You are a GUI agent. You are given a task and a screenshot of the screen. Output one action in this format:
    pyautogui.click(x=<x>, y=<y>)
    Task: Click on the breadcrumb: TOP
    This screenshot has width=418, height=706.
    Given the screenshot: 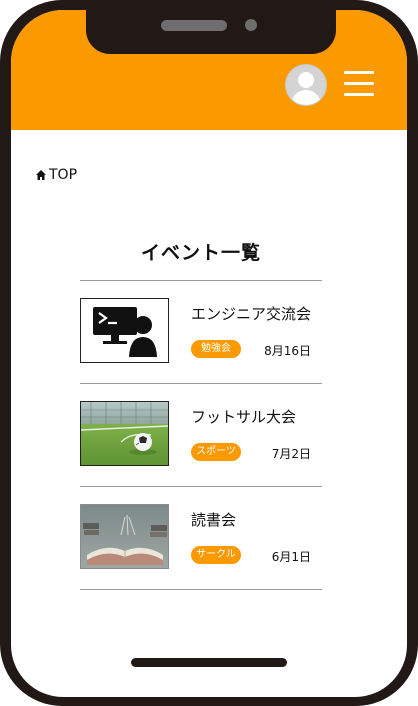 What is the action you would take?
    pyautogui.click(x=56, y=175)
    